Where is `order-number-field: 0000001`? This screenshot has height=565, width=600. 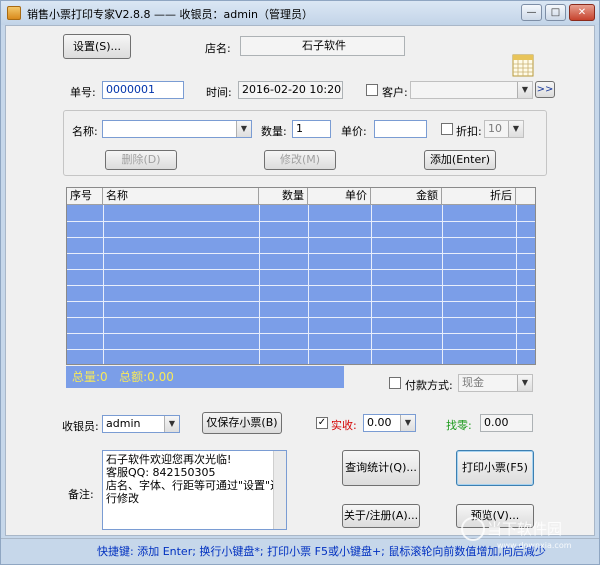
order-number-field: 0000001 is located at coordinates (143, 90).